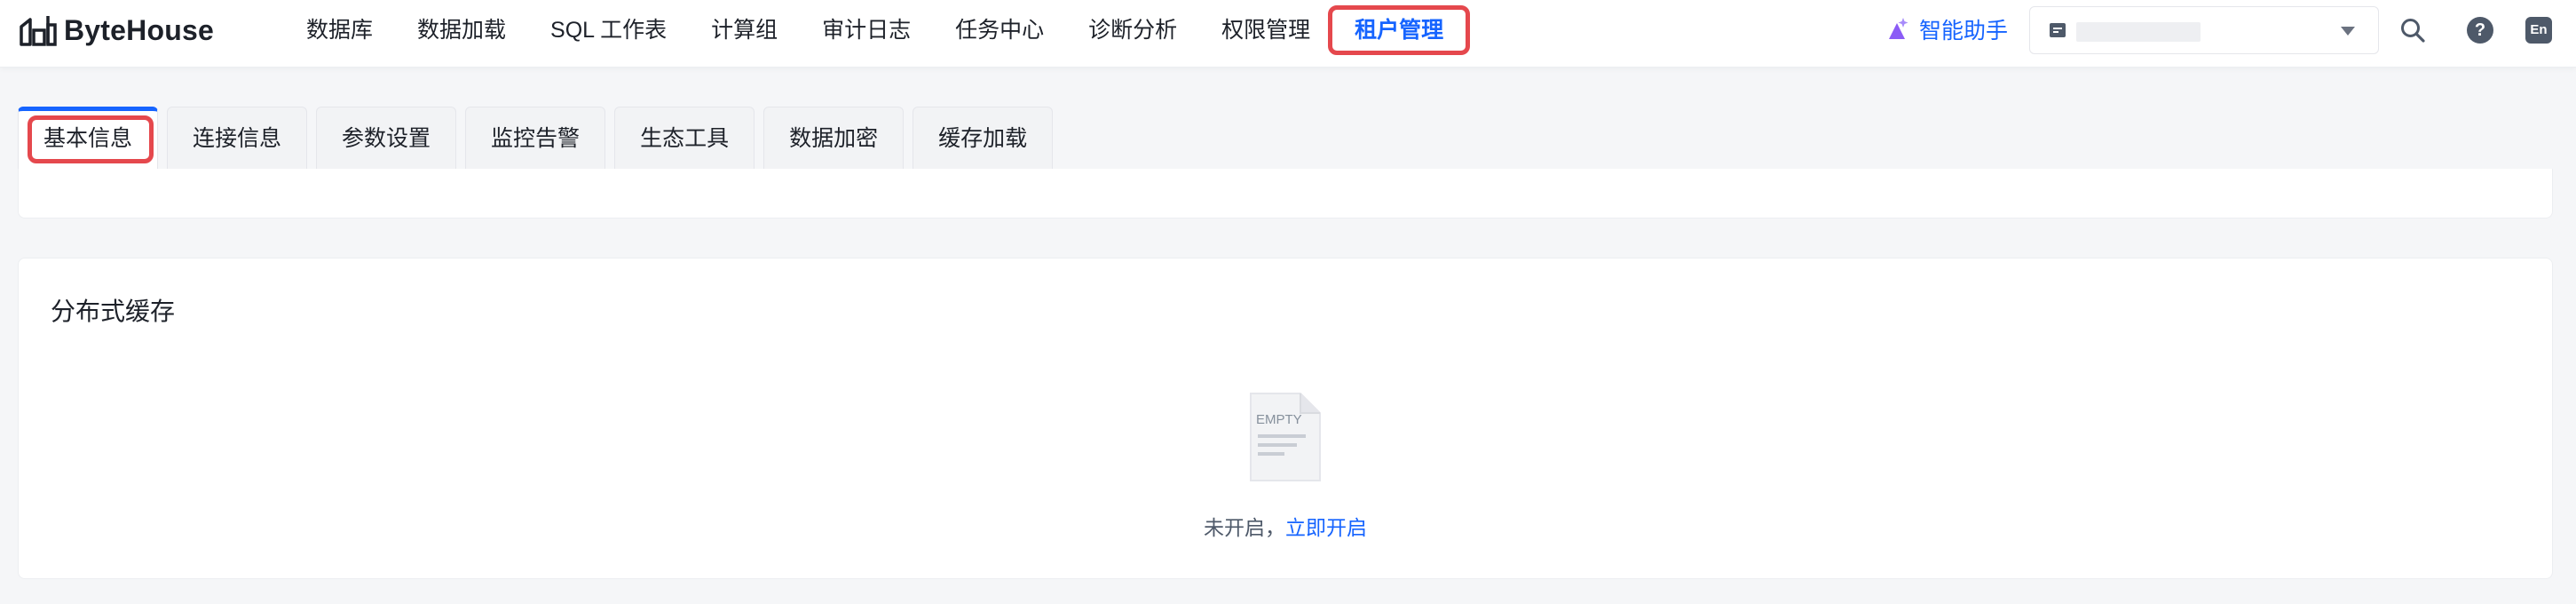 This screenshot has width=2576, height=604. Describe the element at coordinates (2138, 32) in the screenshot. I see `tenant-name-masked` at that location.